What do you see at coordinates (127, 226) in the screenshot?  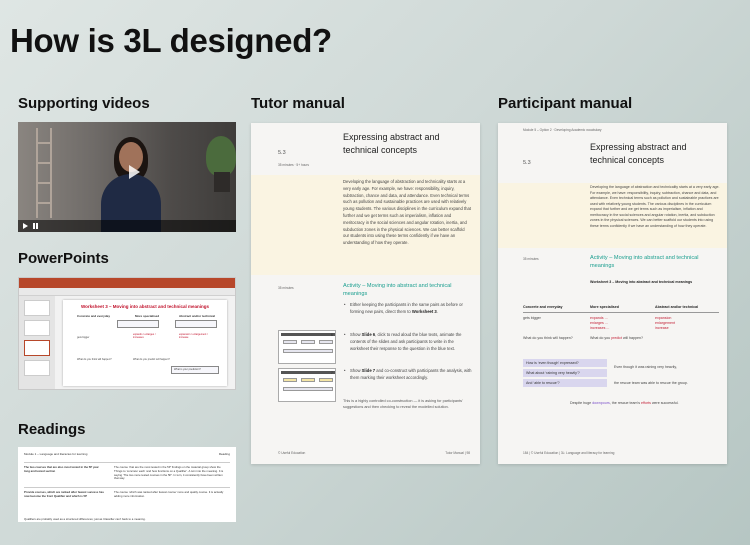 I see `video-control-bar` at bounding box center [127, 226].